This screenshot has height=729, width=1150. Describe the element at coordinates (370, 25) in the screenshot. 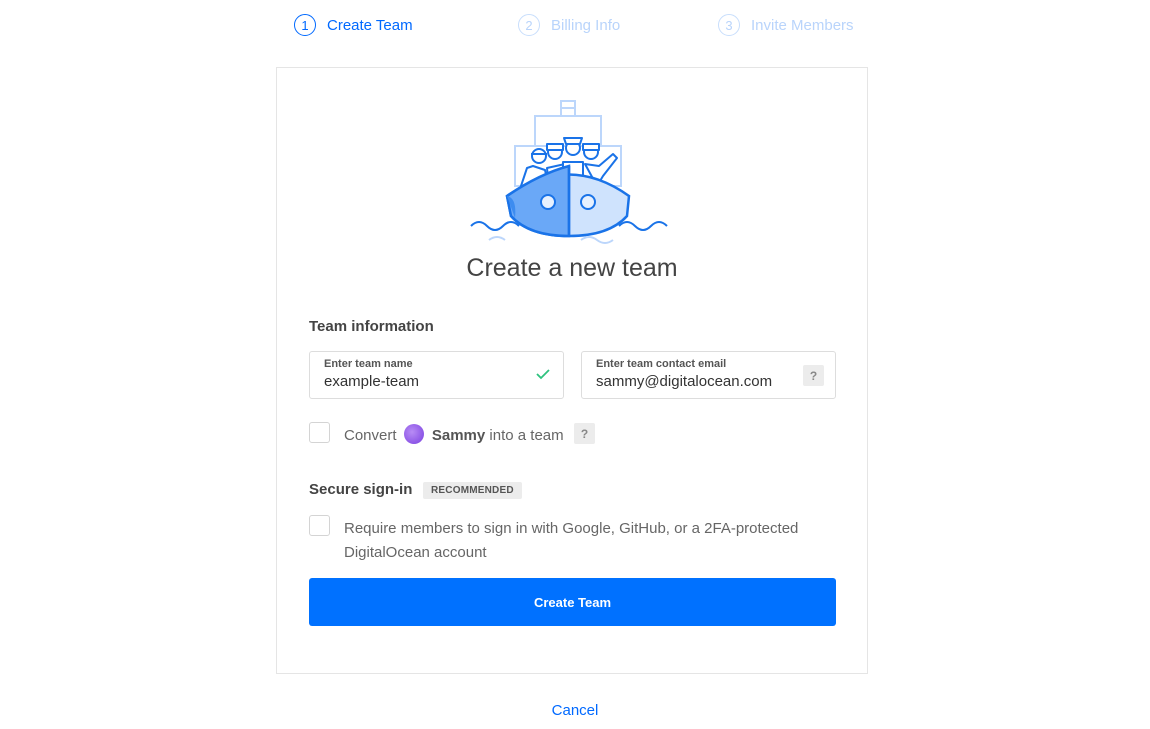

I see `step-label: Create Team` at that location.